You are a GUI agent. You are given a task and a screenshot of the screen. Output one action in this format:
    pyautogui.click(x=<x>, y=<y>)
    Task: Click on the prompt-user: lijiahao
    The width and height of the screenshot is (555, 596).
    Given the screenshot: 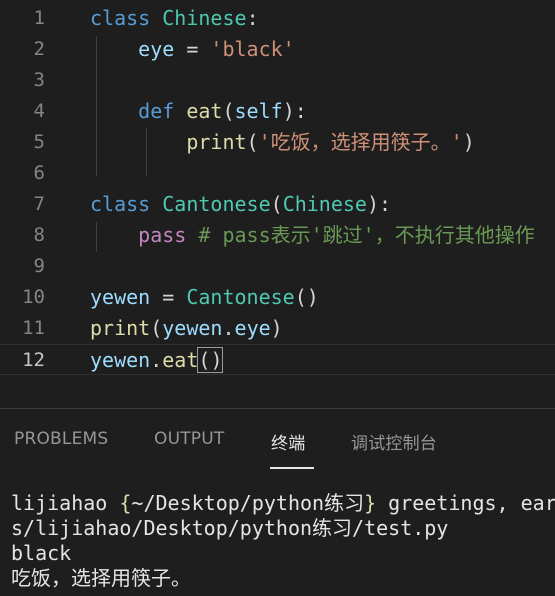 What is the action you would take?
    pyautogui.click(x=65, y=503)
    